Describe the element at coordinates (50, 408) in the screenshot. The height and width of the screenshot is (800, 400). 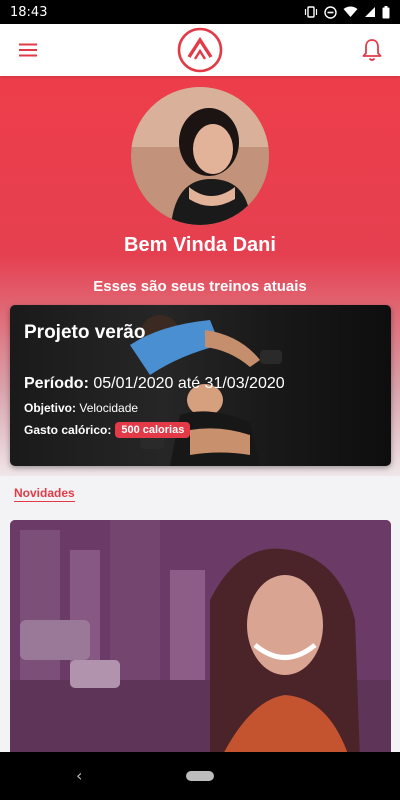
I see `objective-label: Objetivo:` at that location.